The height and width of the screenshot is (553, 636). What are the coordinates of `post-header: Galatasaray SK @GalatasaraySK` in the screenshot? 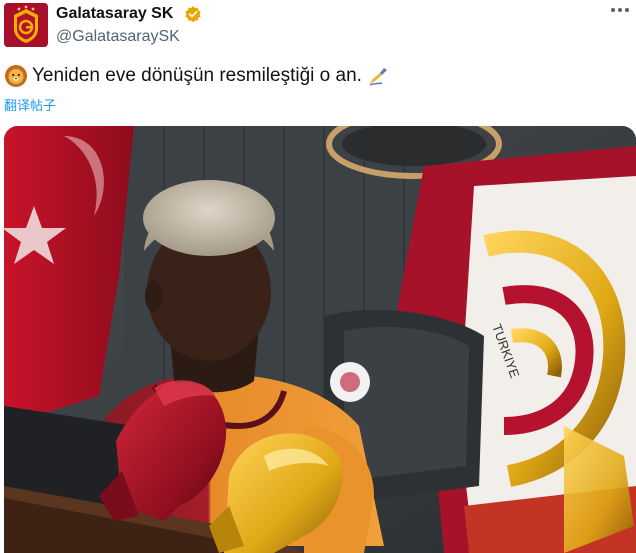 It's located at (318, 26).